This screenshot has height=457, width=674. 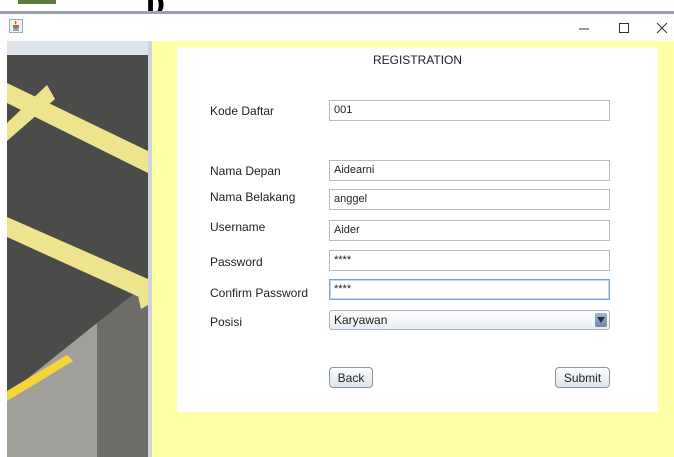 What do you see at coordinates (624, 27) in the screenshot?
I see `maximize-button` at bounding box center [624, 27].